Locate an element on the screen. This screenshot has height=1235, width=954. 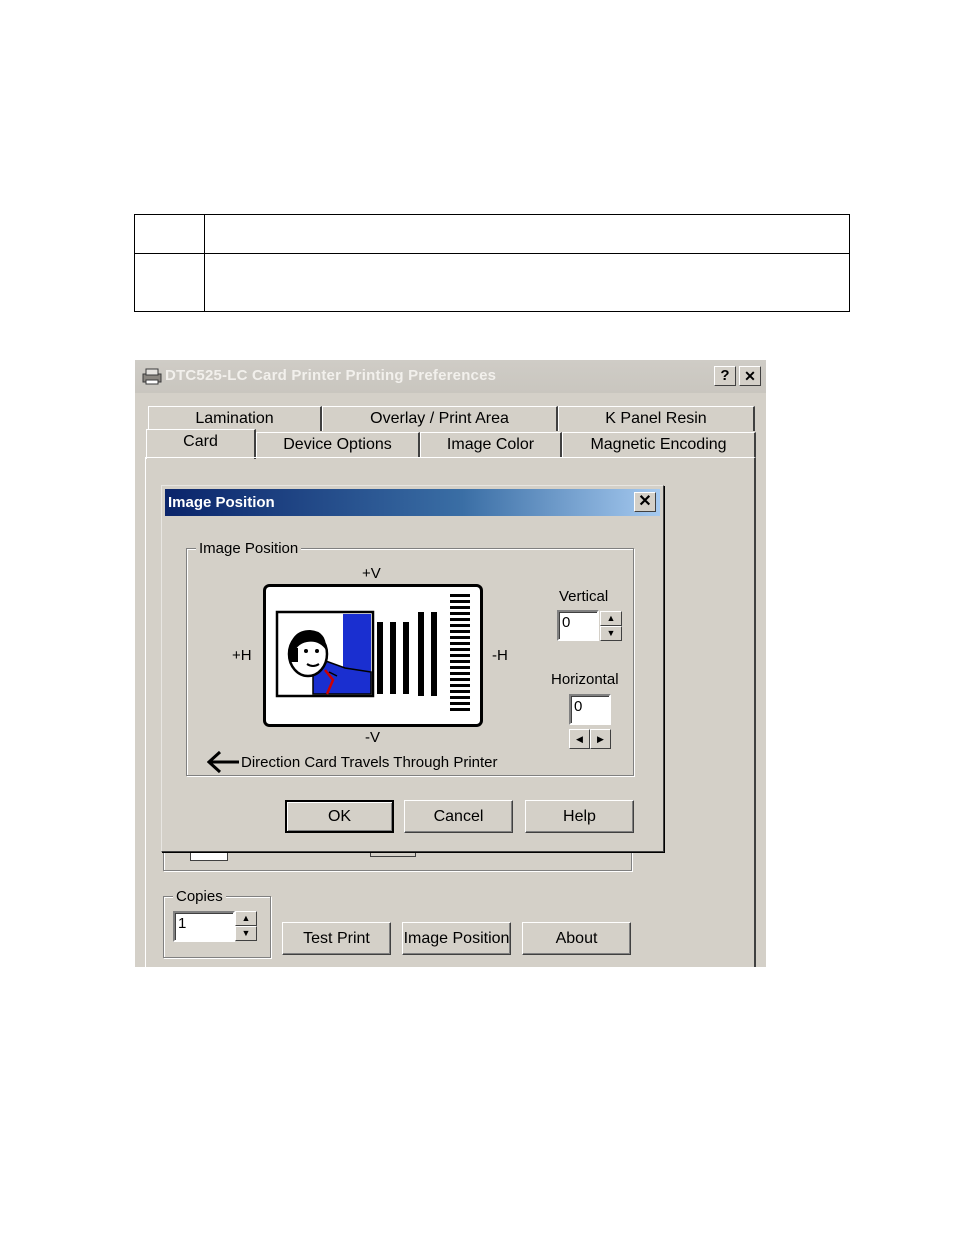
vertical-label: Vertical is located at coordinates (584, 596).